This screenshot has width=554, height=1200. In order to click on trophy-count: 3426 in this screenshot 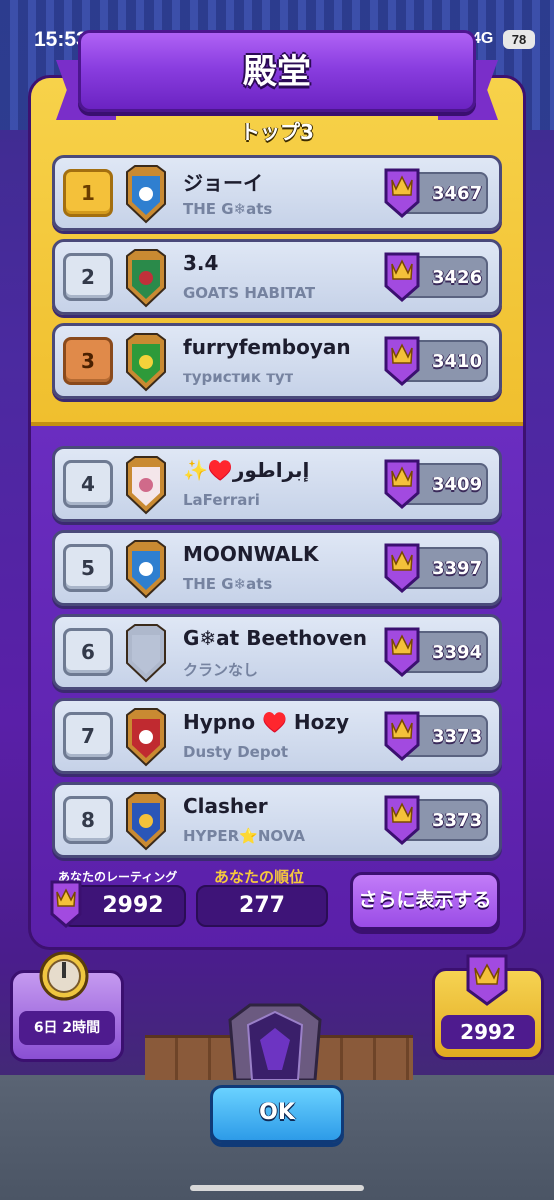, I will do `click(436, 277)`.